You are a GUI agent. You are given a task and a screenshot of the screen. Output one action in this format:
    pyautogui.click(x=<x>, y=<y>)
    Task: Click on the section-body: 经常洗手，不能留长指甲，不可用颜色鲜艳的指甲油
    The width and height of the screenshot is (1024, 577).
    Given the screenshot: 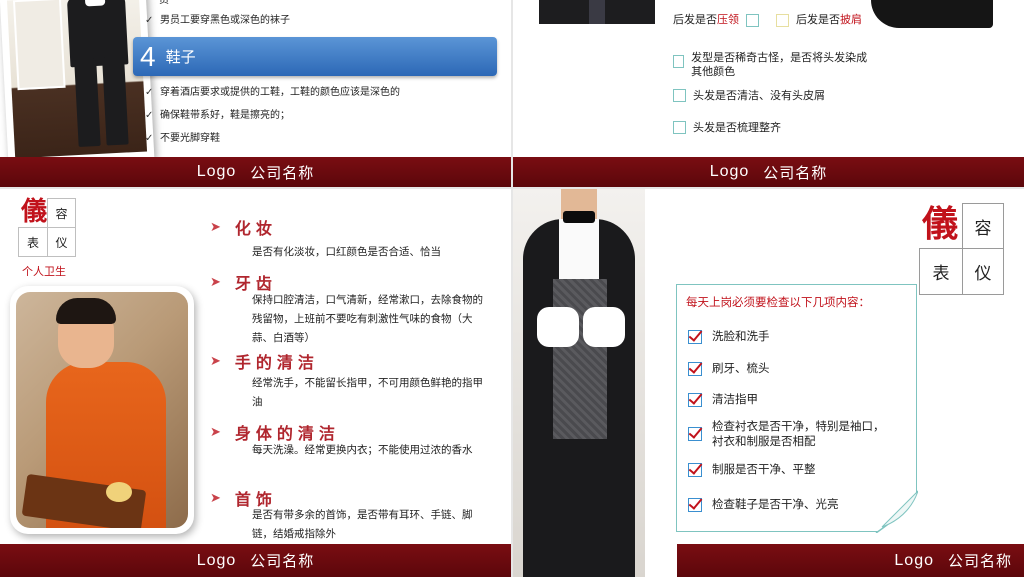 What is the action you would take?
    pyautogui.click(x=367, y=392)
    